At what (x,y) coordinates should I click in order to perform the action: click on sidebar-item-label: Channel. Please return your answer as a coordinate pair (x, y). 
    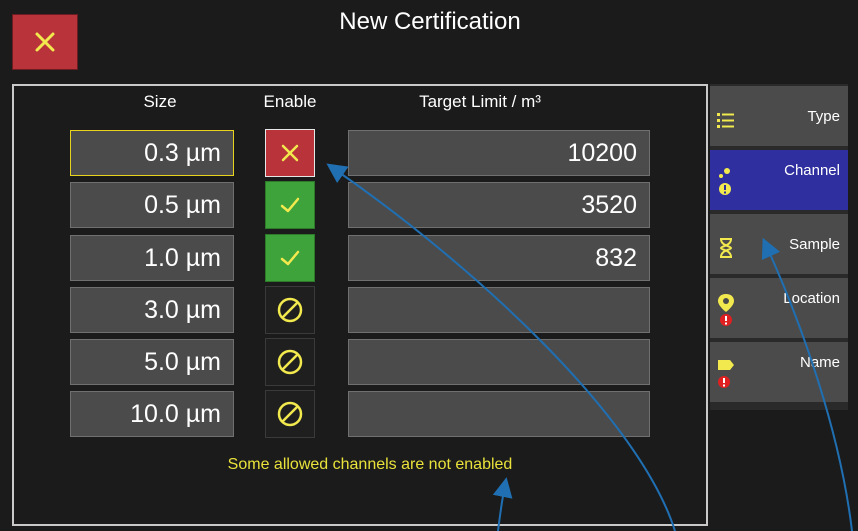
    Looking at the image, I should click on (812, 170).